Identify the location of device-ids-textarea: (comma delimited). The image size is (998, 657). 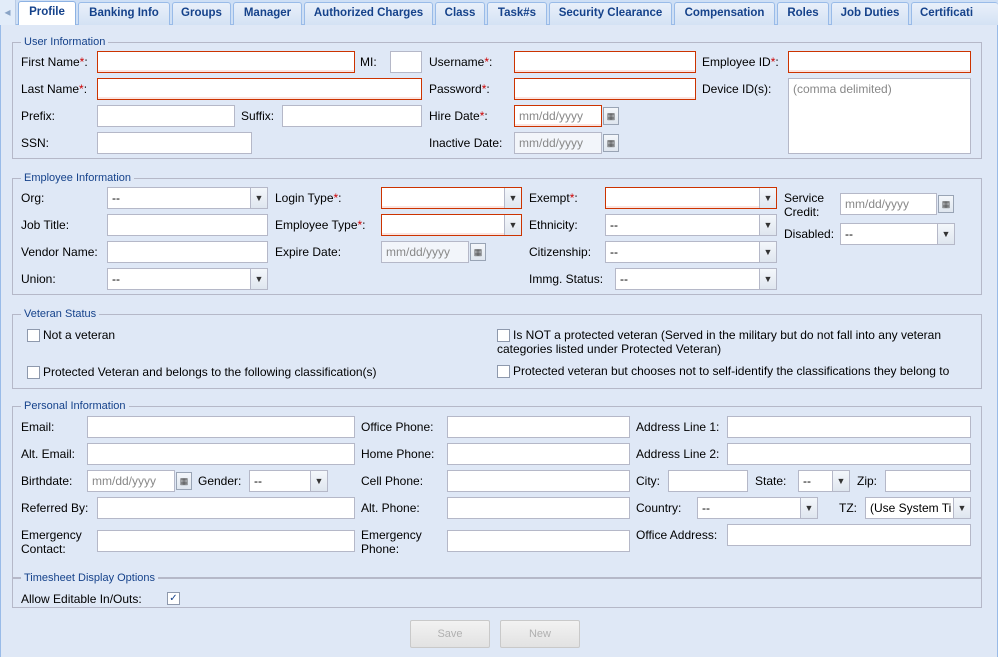
(879, 116).